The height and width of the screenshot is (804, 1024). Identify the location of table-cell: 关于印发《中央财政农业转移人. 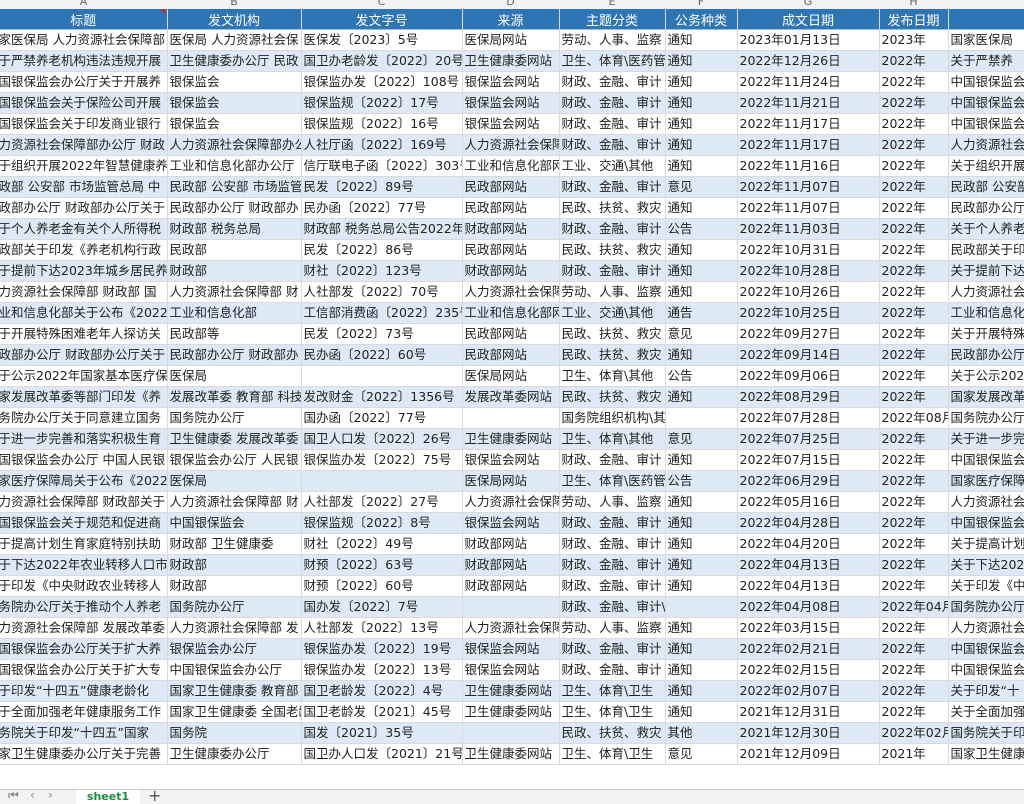
(84, 586).